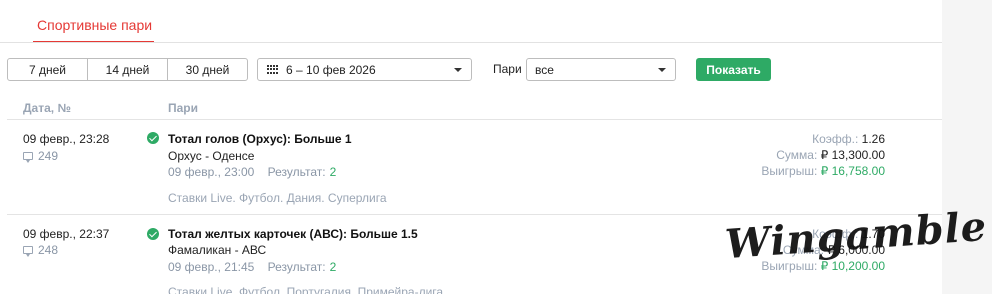 This screenshot has height=294, width=992. Describe the element at coordinates (211, 156) in the screenshot. I see `bet-teams: Орхус - Оденсе` at that location.